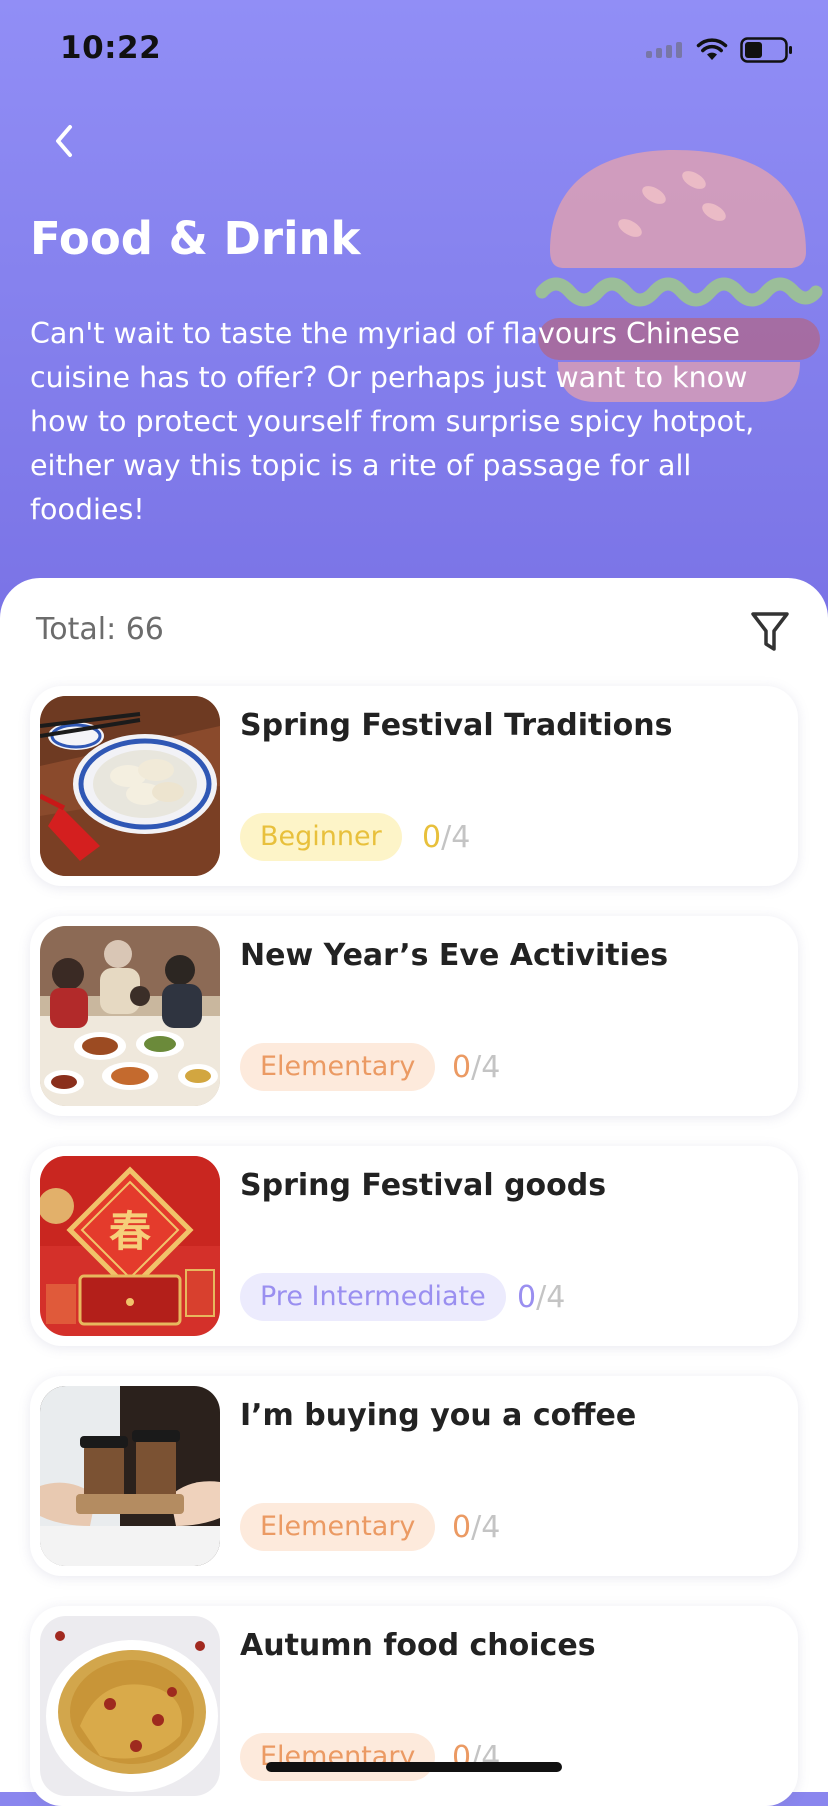 The image size is (828, 1806). I want to click on page-title: Food & Drink, so click(195, 238).